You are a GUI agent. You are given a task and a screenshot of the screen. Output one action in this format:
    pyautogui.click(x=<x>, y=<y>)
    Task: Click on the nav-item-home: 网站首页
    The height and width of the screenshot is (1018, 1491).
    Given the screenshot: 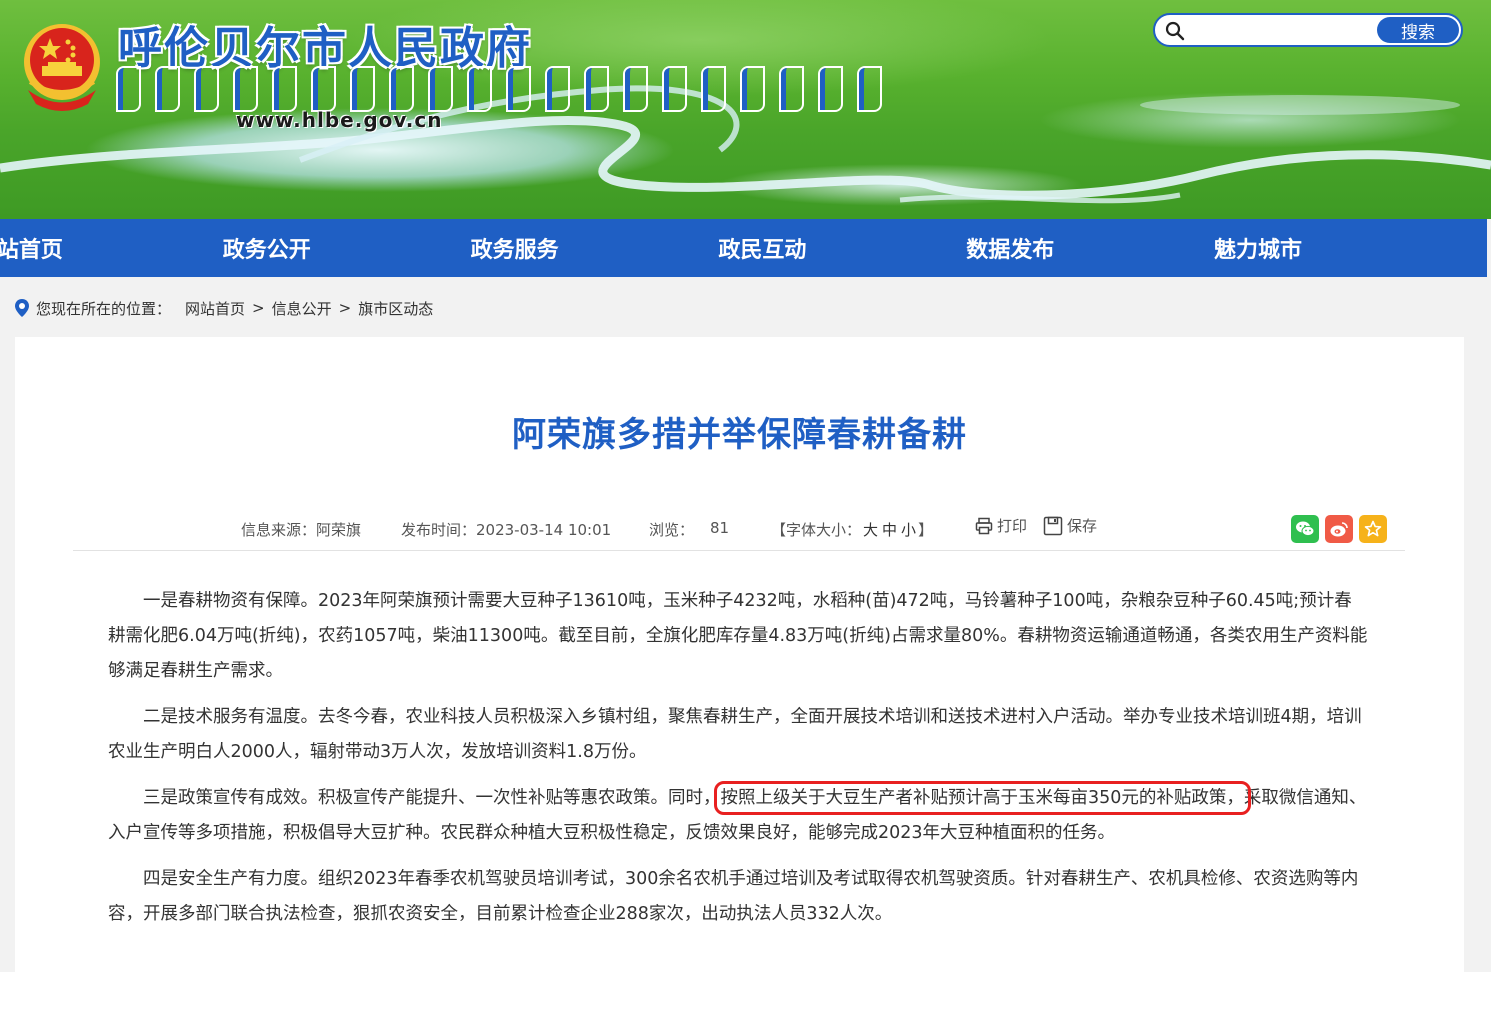 What is the action you would take?
    pyautogui.click(x=124, y=248)
    